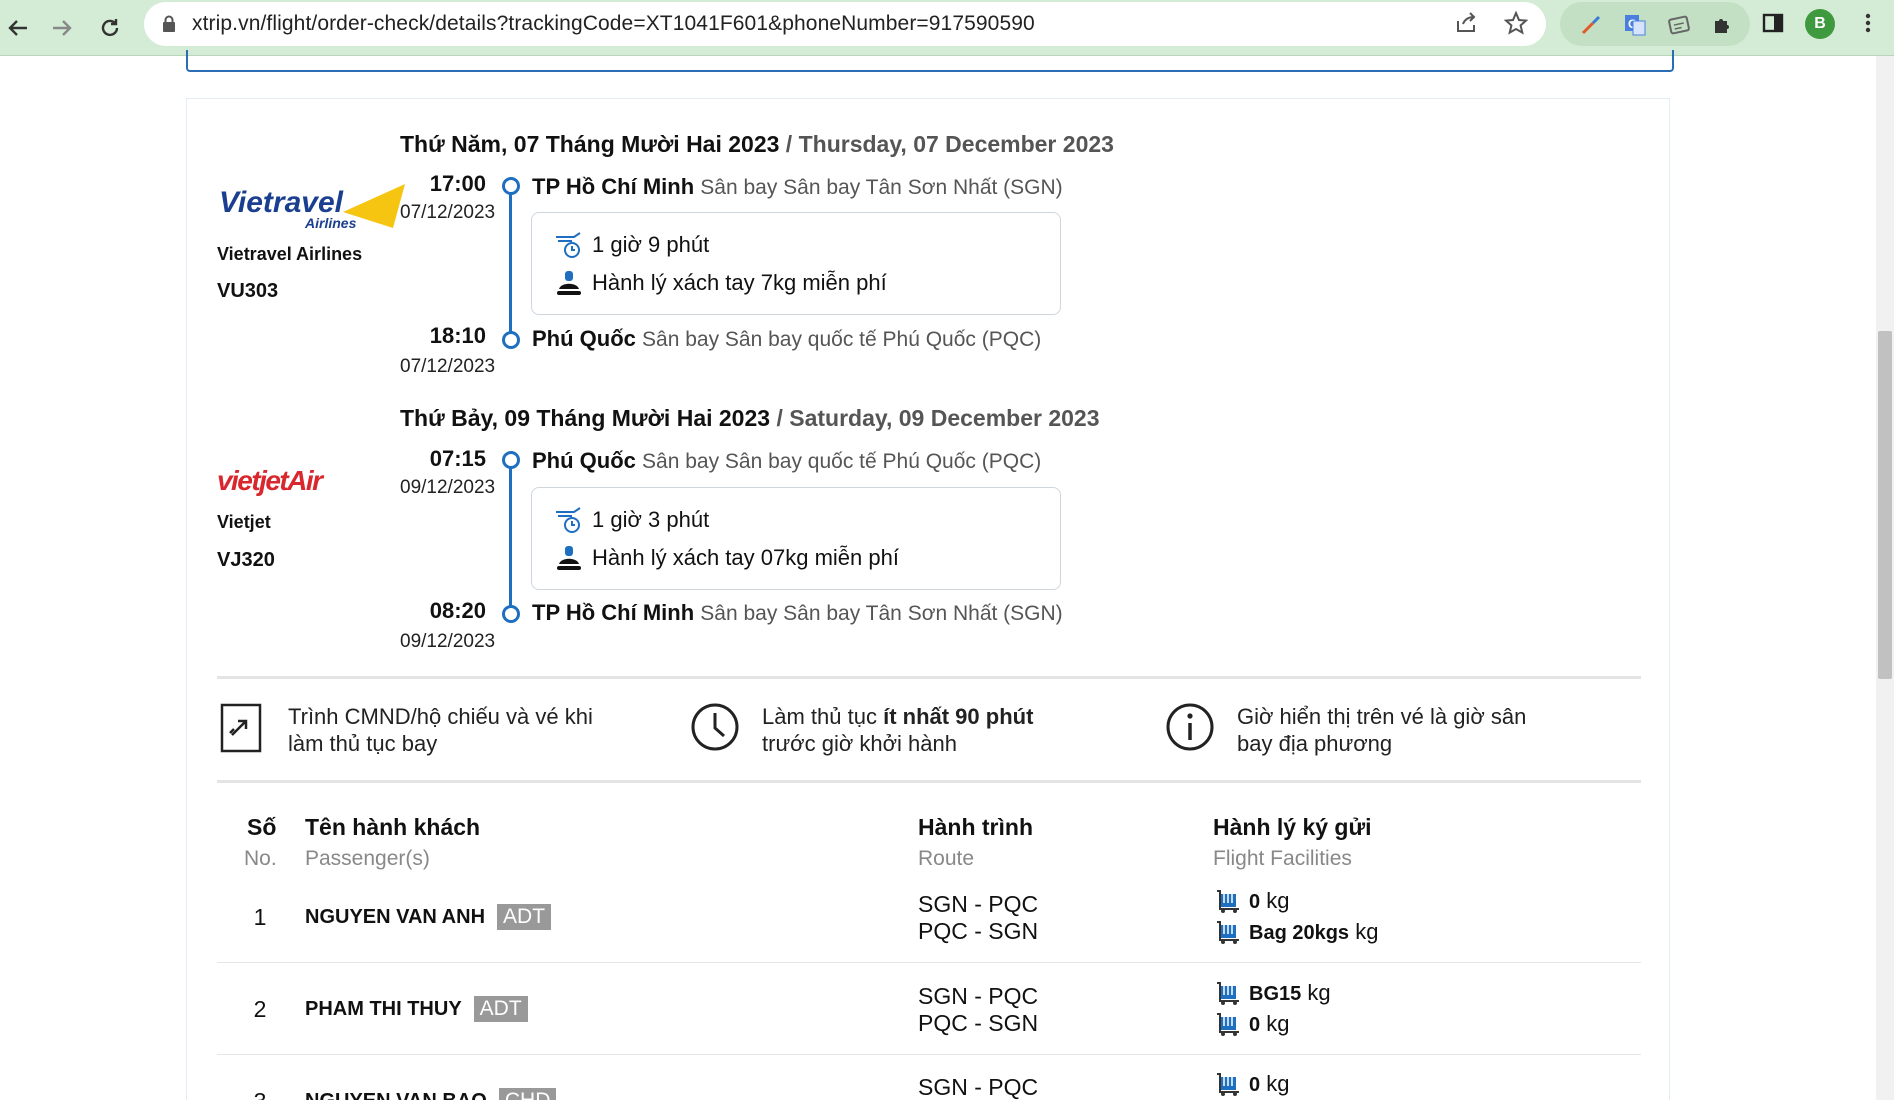 The width and height of the screenshot is (1894, 1100). What do you see at coordinates (1635, 25) in the screenshot?
I see `translate-extension-icon: G` at bounding box center [1635, 25].